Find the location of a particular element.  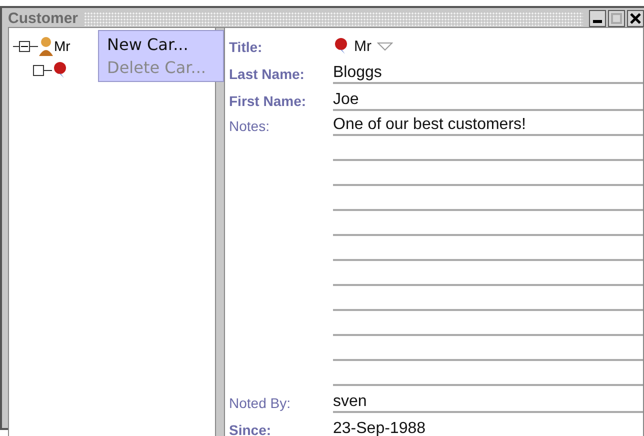

field-label: Notes: is located at coordinates (249, 127).